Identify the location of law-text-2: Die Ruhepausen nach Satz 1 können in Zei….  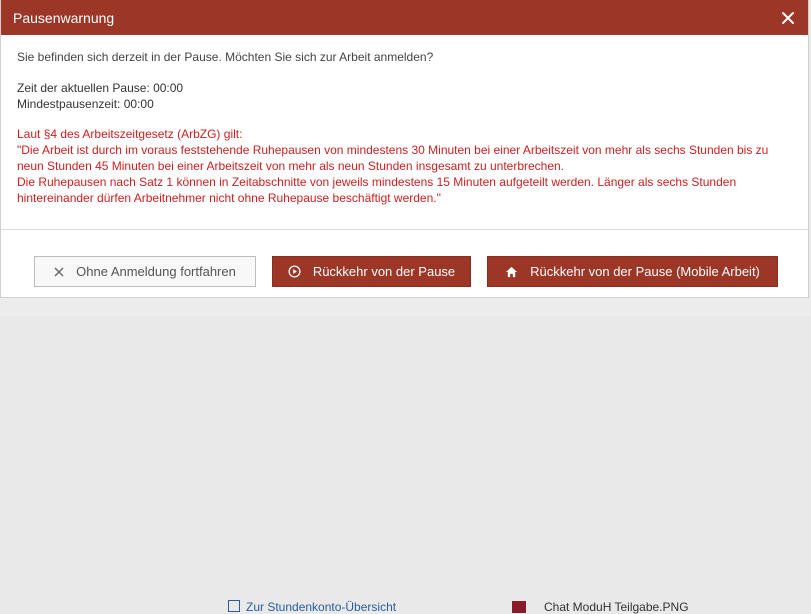
(377, 190).